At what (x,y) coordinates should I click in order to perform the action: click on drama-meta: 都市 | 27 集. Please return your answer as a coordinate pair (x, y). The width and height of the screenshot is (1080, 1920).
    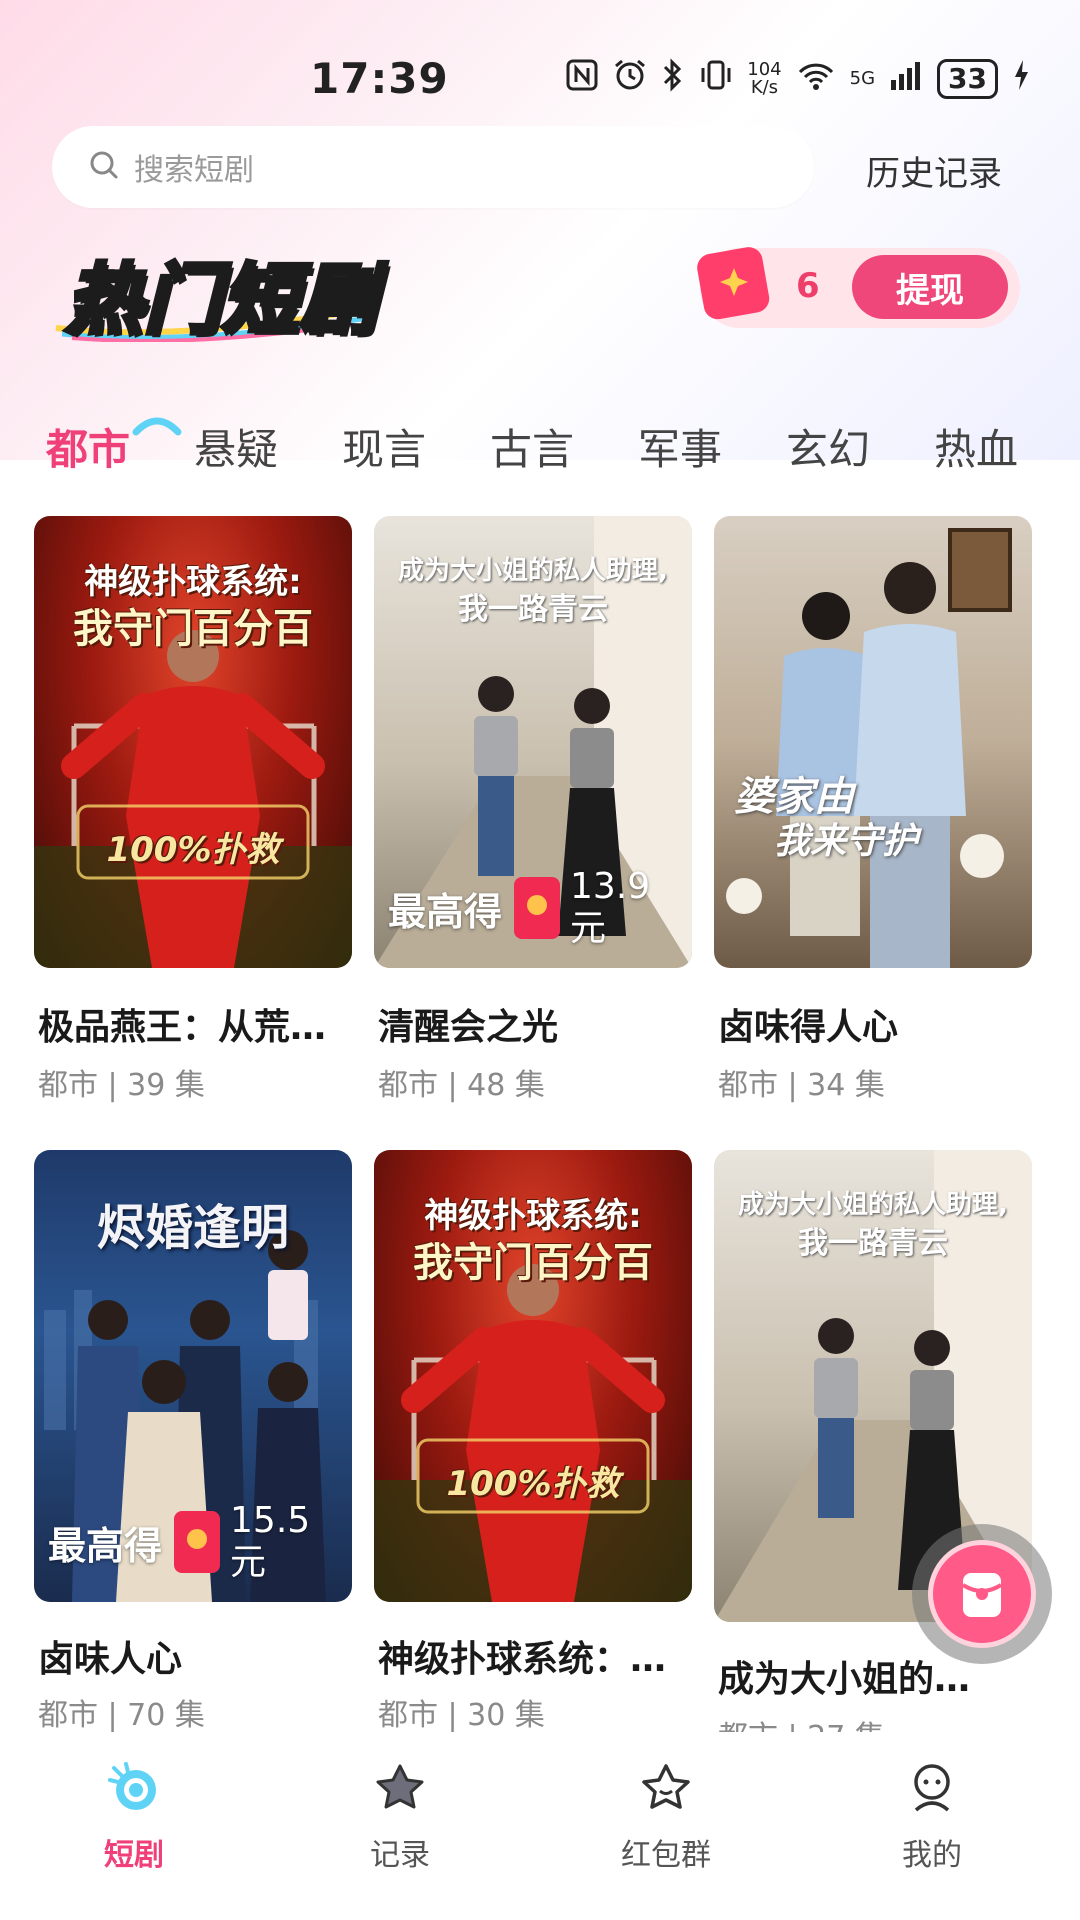
    Looking at the image, I should click on (801, 1722).